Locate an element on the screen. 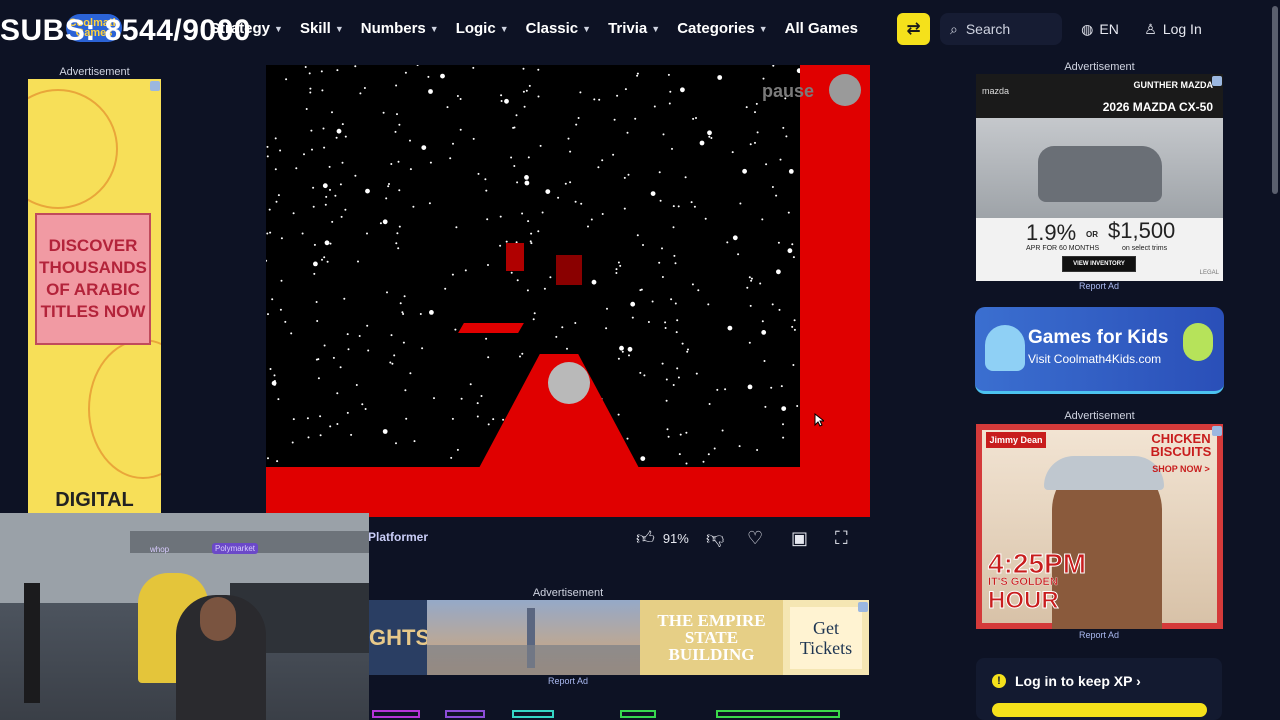 The image size is (1280, 720). ad-headline: DISCOVER THOUSANDS OF ARABIC TITLES NOW is located at coordinates (93, 279).